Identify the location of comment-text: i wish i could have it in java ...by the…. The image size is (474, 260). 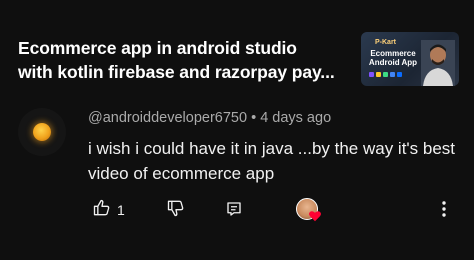
(272, 161).